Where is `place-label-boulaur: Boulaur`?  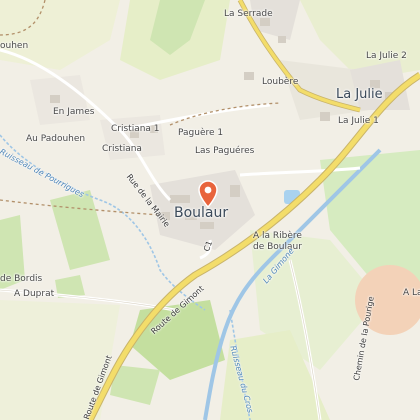 place-label-boulaur: Boulaur is located at coordinates (201, 213).